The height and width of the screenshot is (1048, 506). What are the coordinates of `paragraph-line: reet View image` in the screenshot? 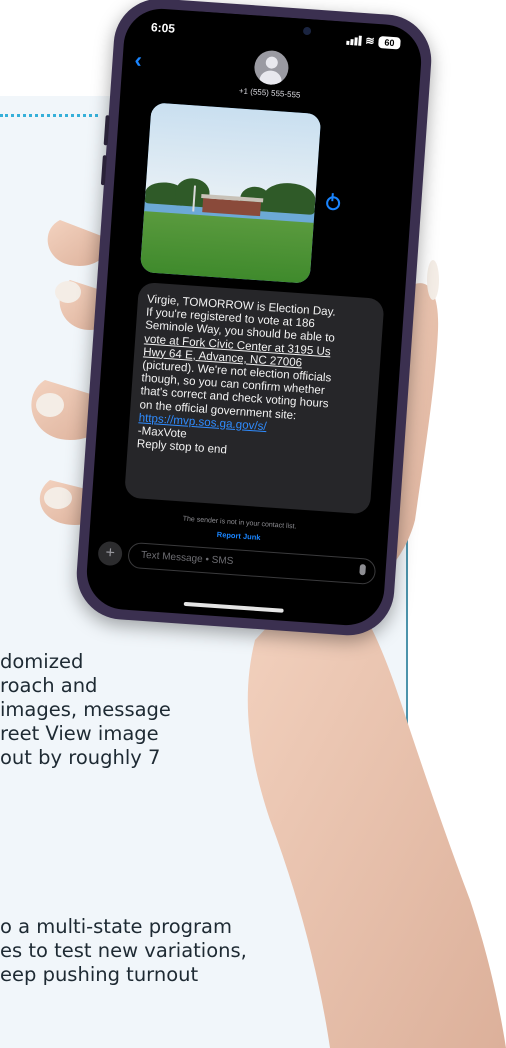 It's located at (79, 733).